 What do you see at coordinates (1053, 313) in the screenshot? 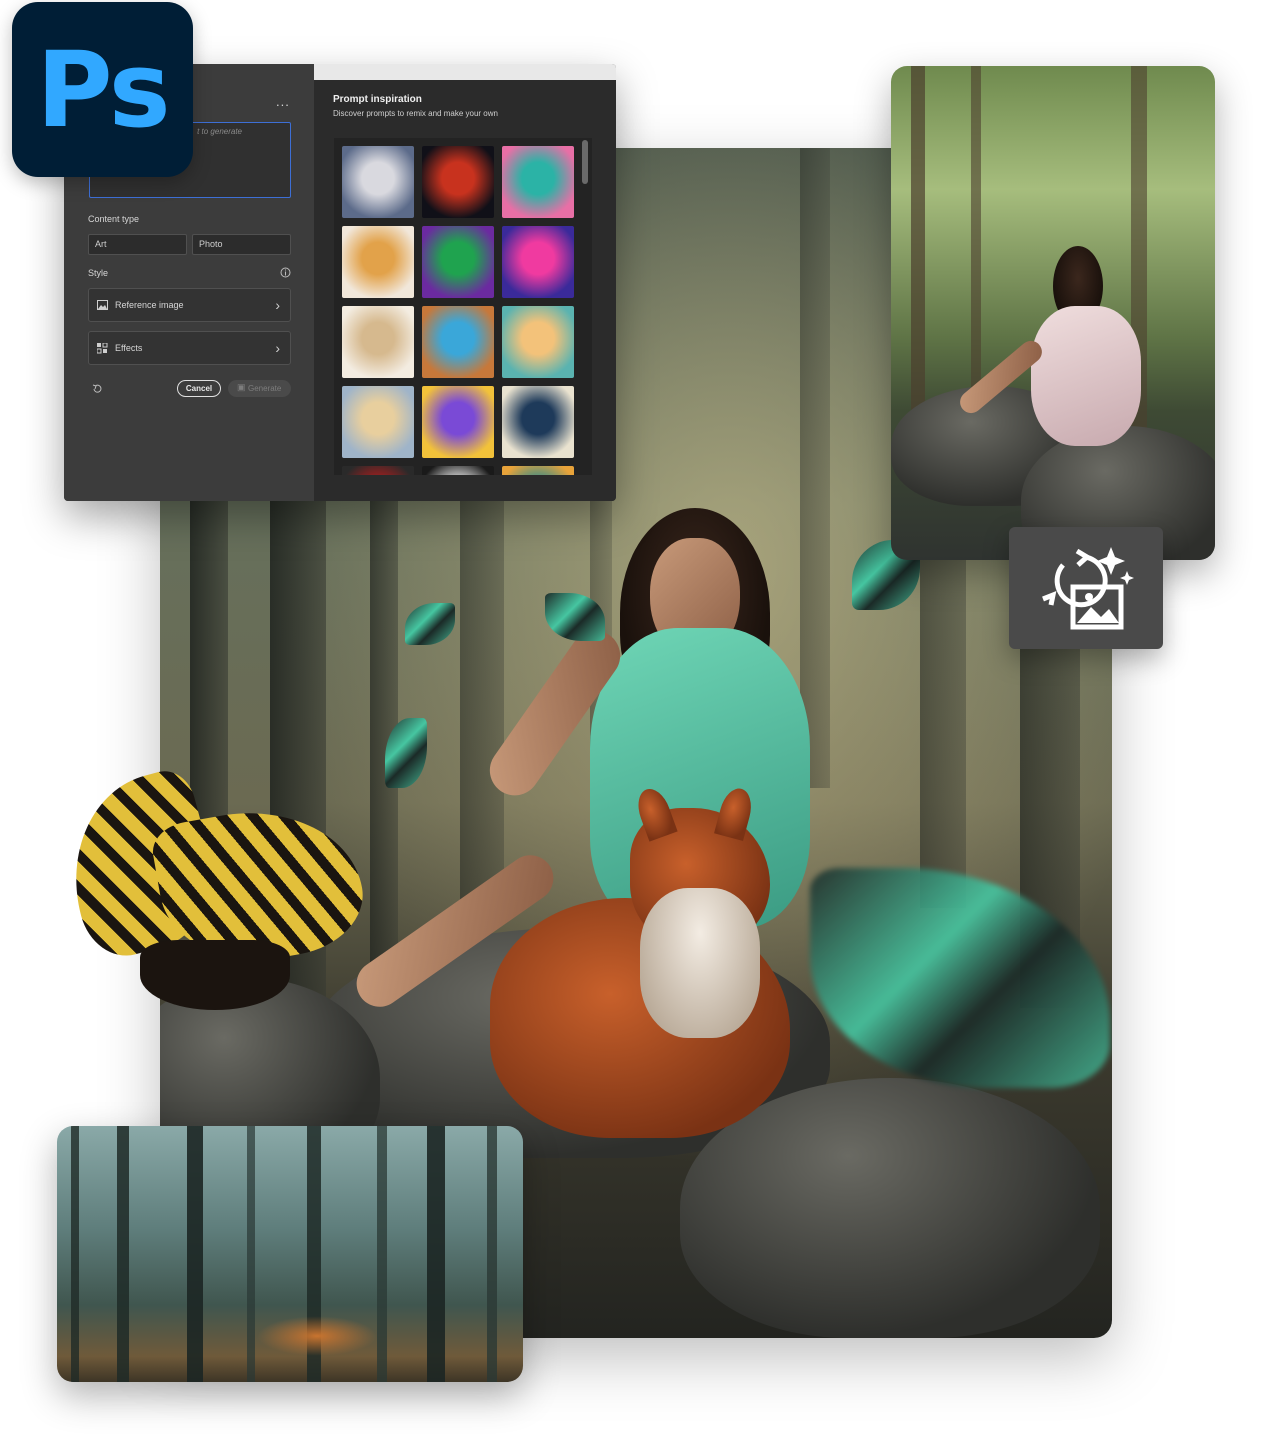
I see `reference-photo` at bounding box center [1053, 313].